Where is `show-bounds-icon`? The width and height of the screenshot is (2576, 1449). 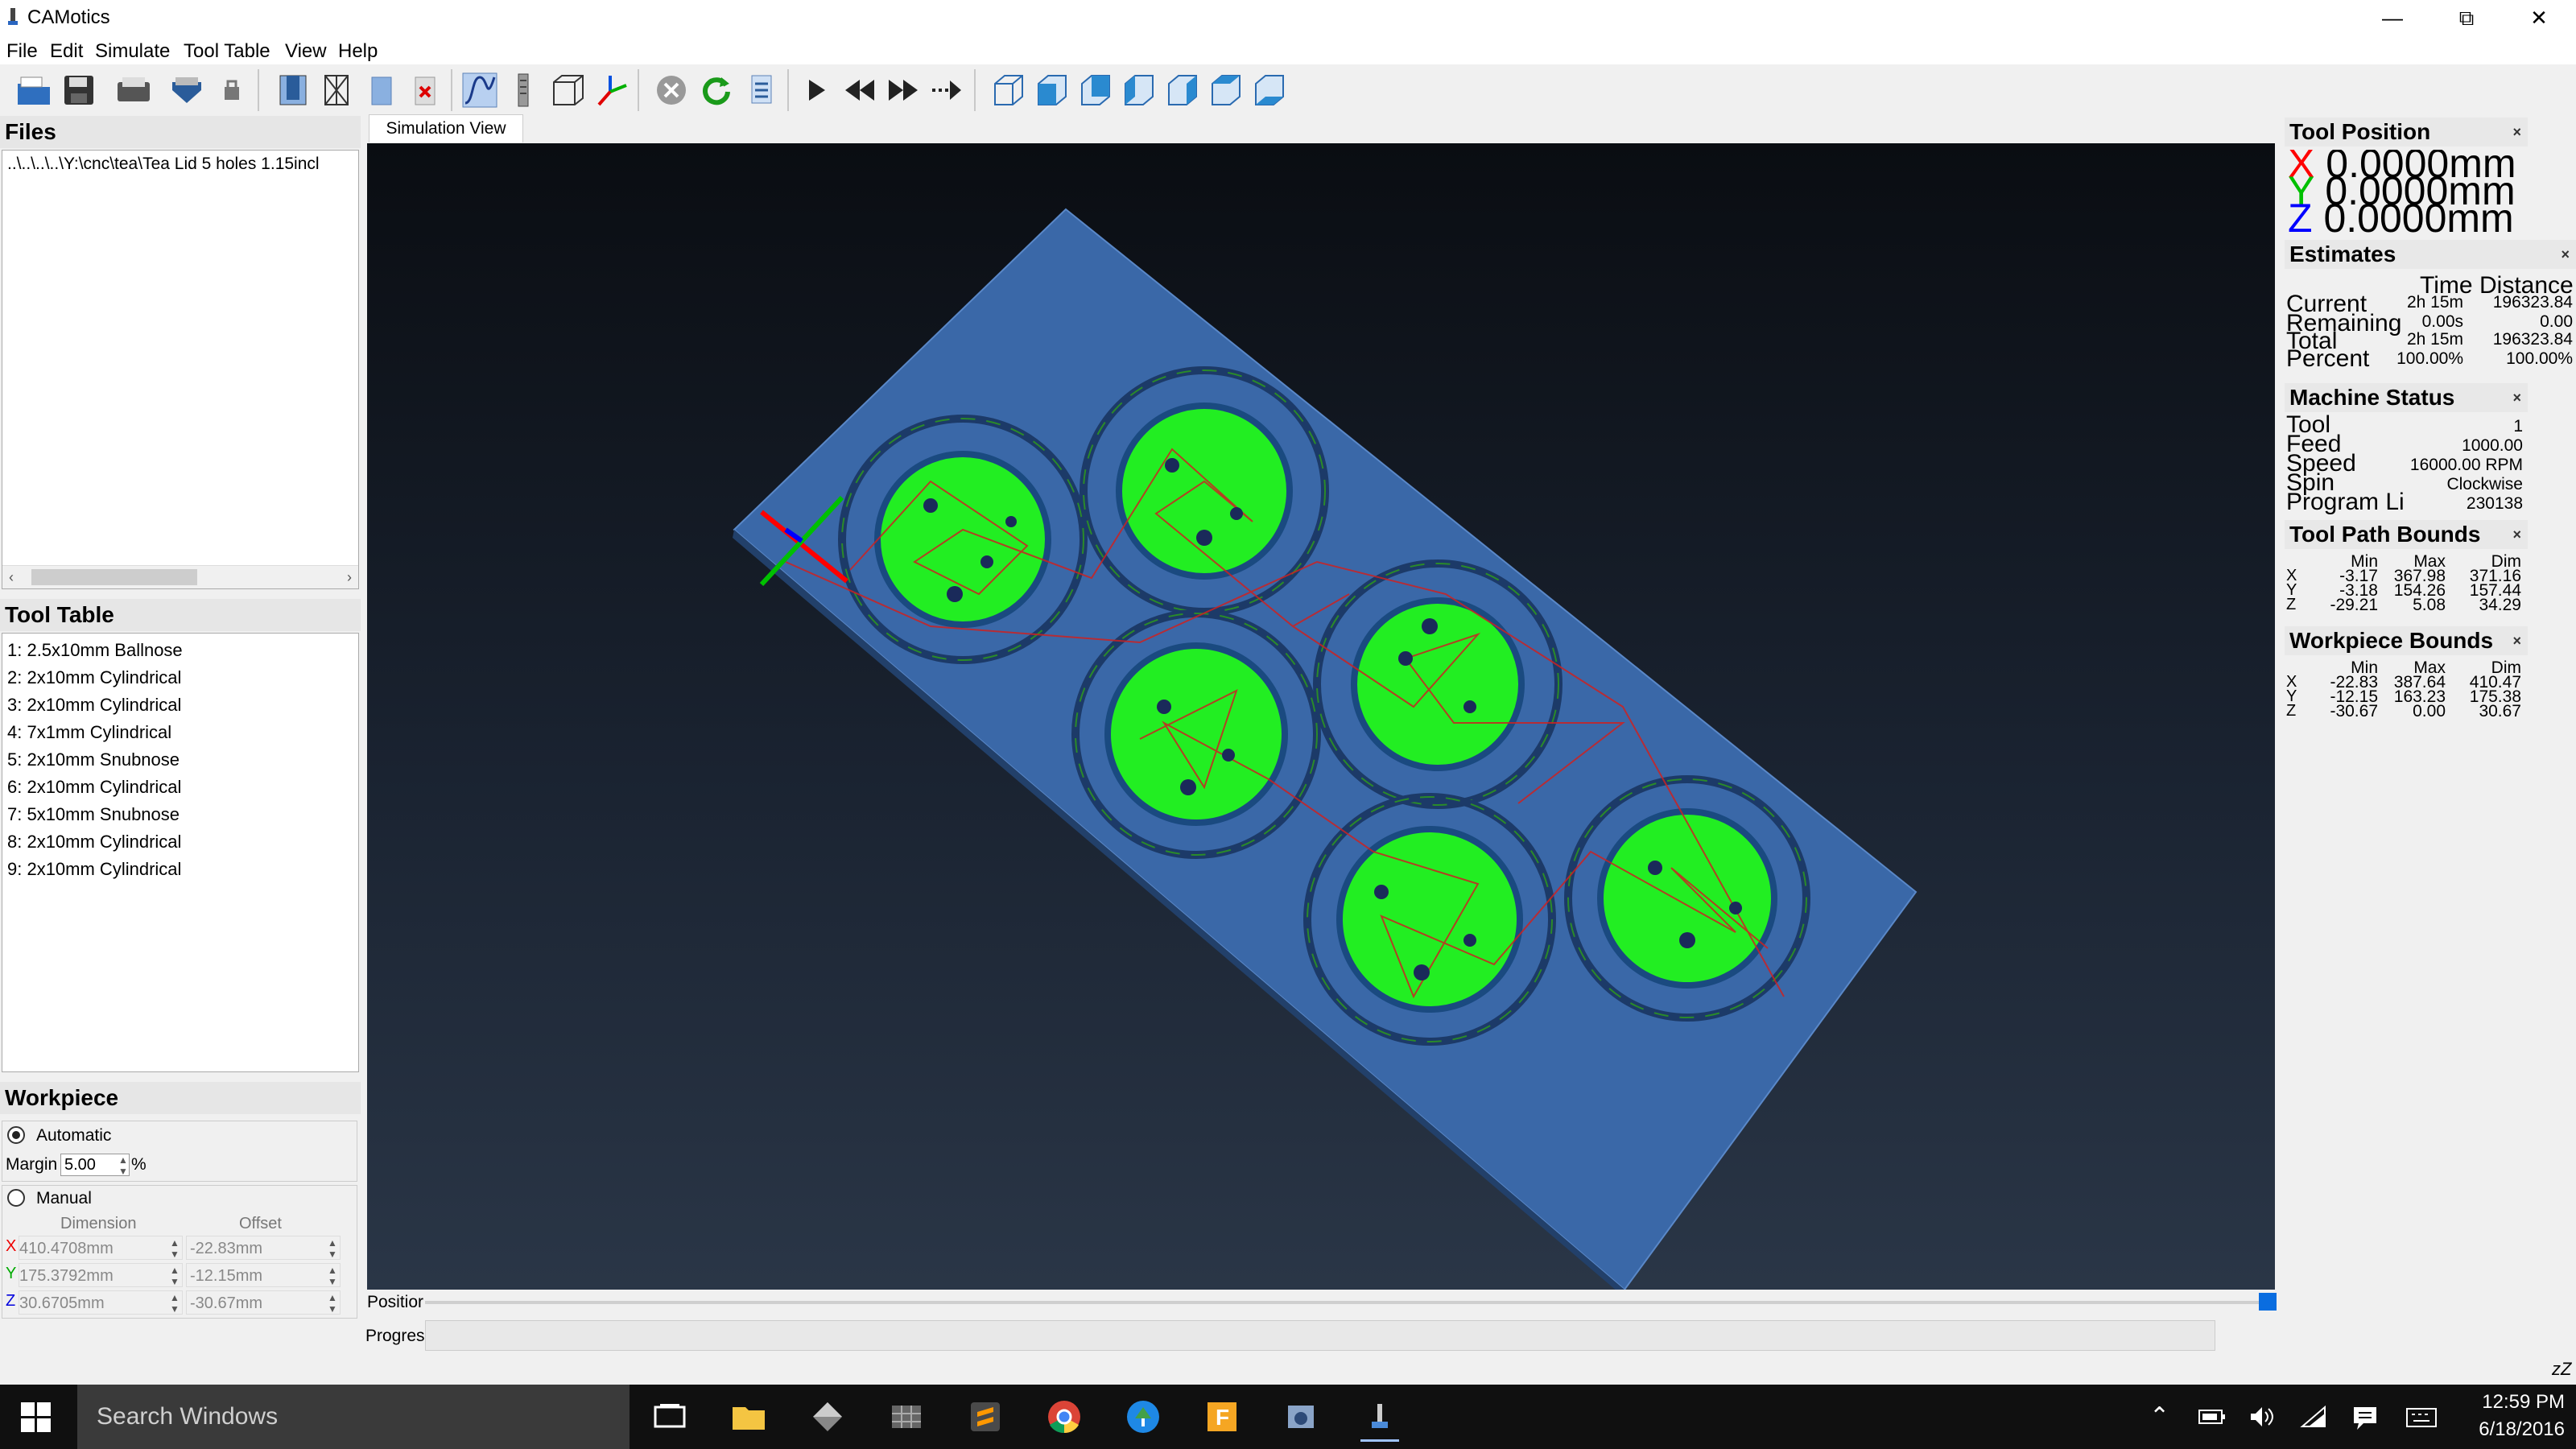 show-bounds-icon is located at coordinates (568, 90).